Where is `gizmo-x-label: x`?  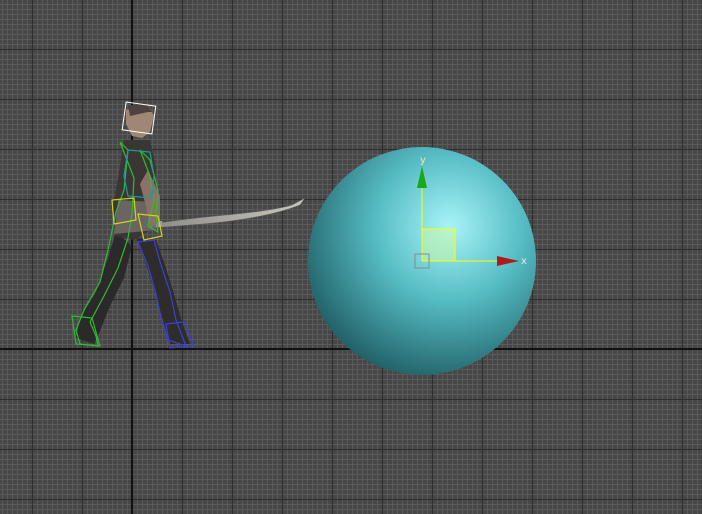 gizmo-x-label: x is located at coordinates (524, 261).